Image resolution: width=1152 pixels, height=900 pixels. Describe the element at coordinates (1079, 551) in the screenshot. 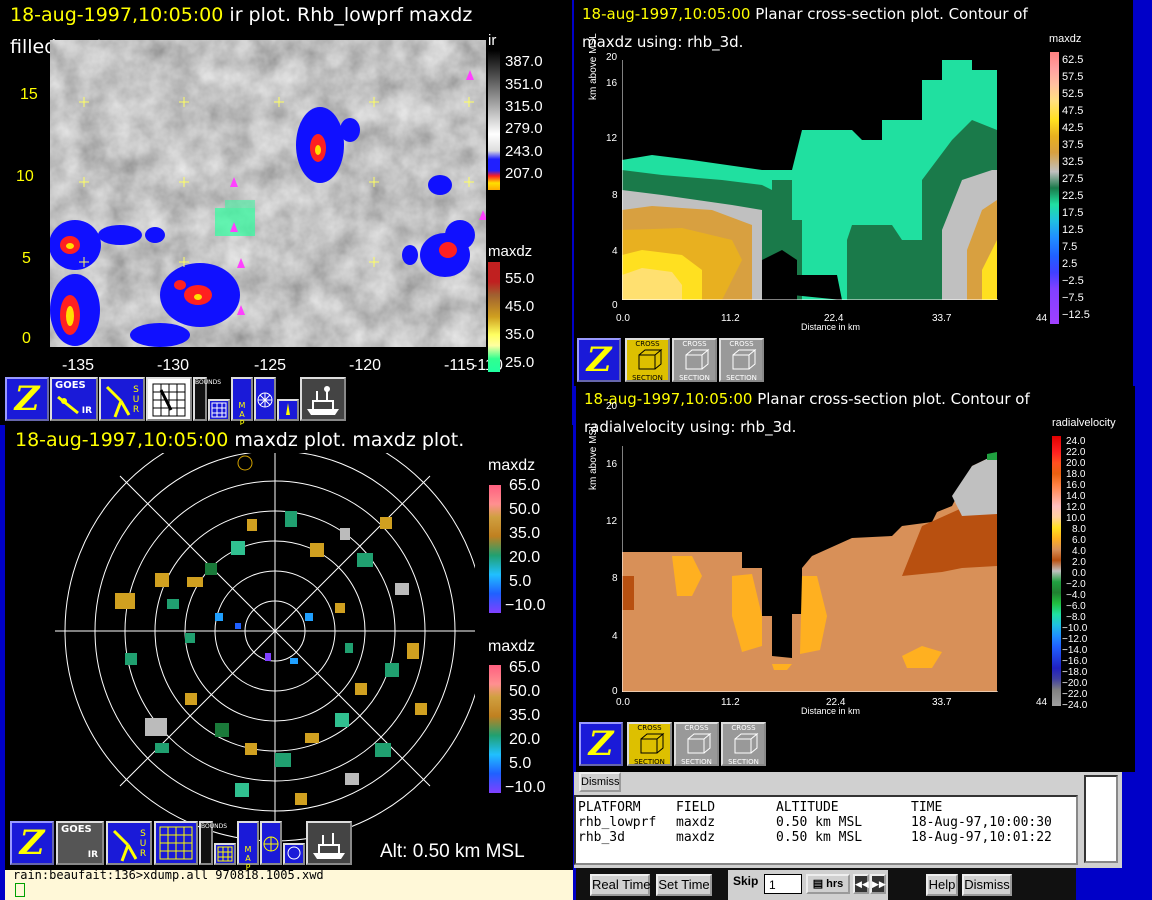

I see `cs-bottom-legend-value: 4.0` at that location.